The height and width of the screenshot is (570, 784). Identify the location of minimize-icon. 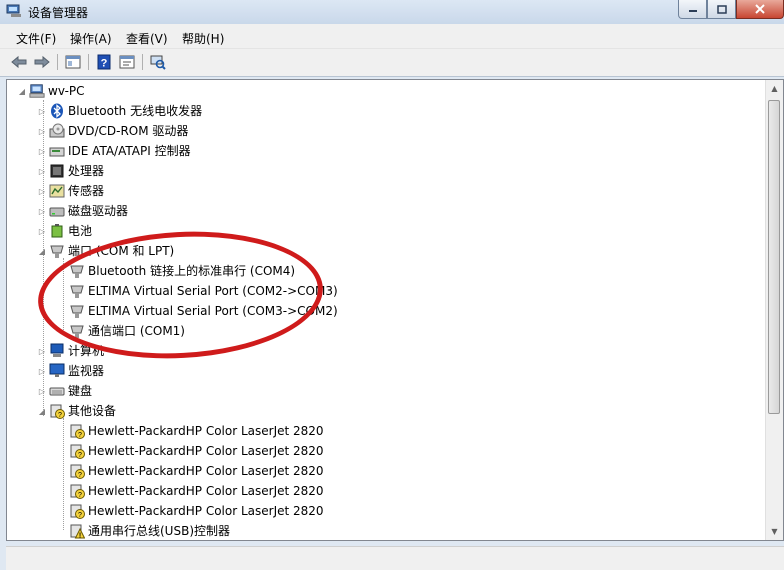
(692, 11).